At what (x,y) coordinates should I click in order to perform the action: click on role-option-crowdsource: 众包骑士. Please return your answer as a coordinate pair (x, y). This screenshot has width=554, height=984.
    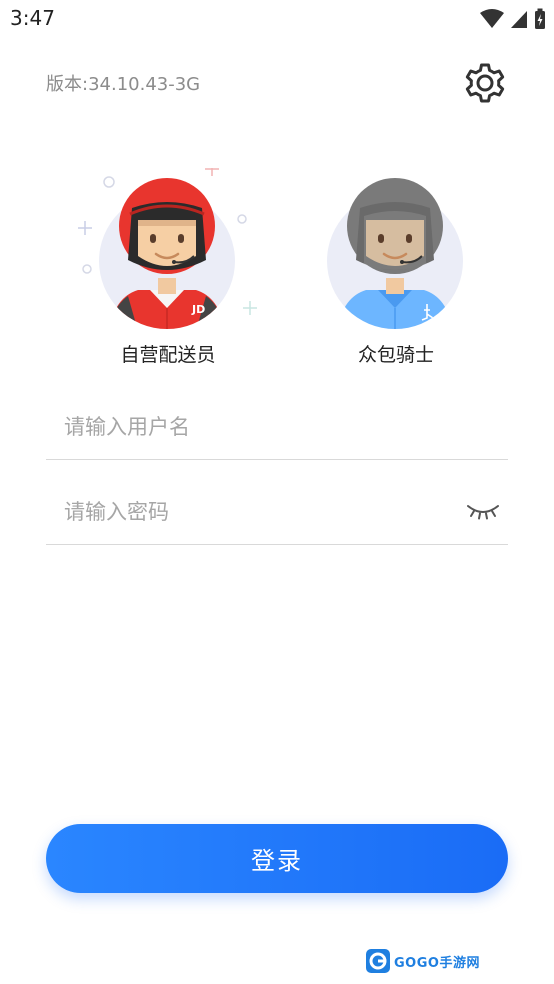
    Looking at the image, I should click on (396, 268).